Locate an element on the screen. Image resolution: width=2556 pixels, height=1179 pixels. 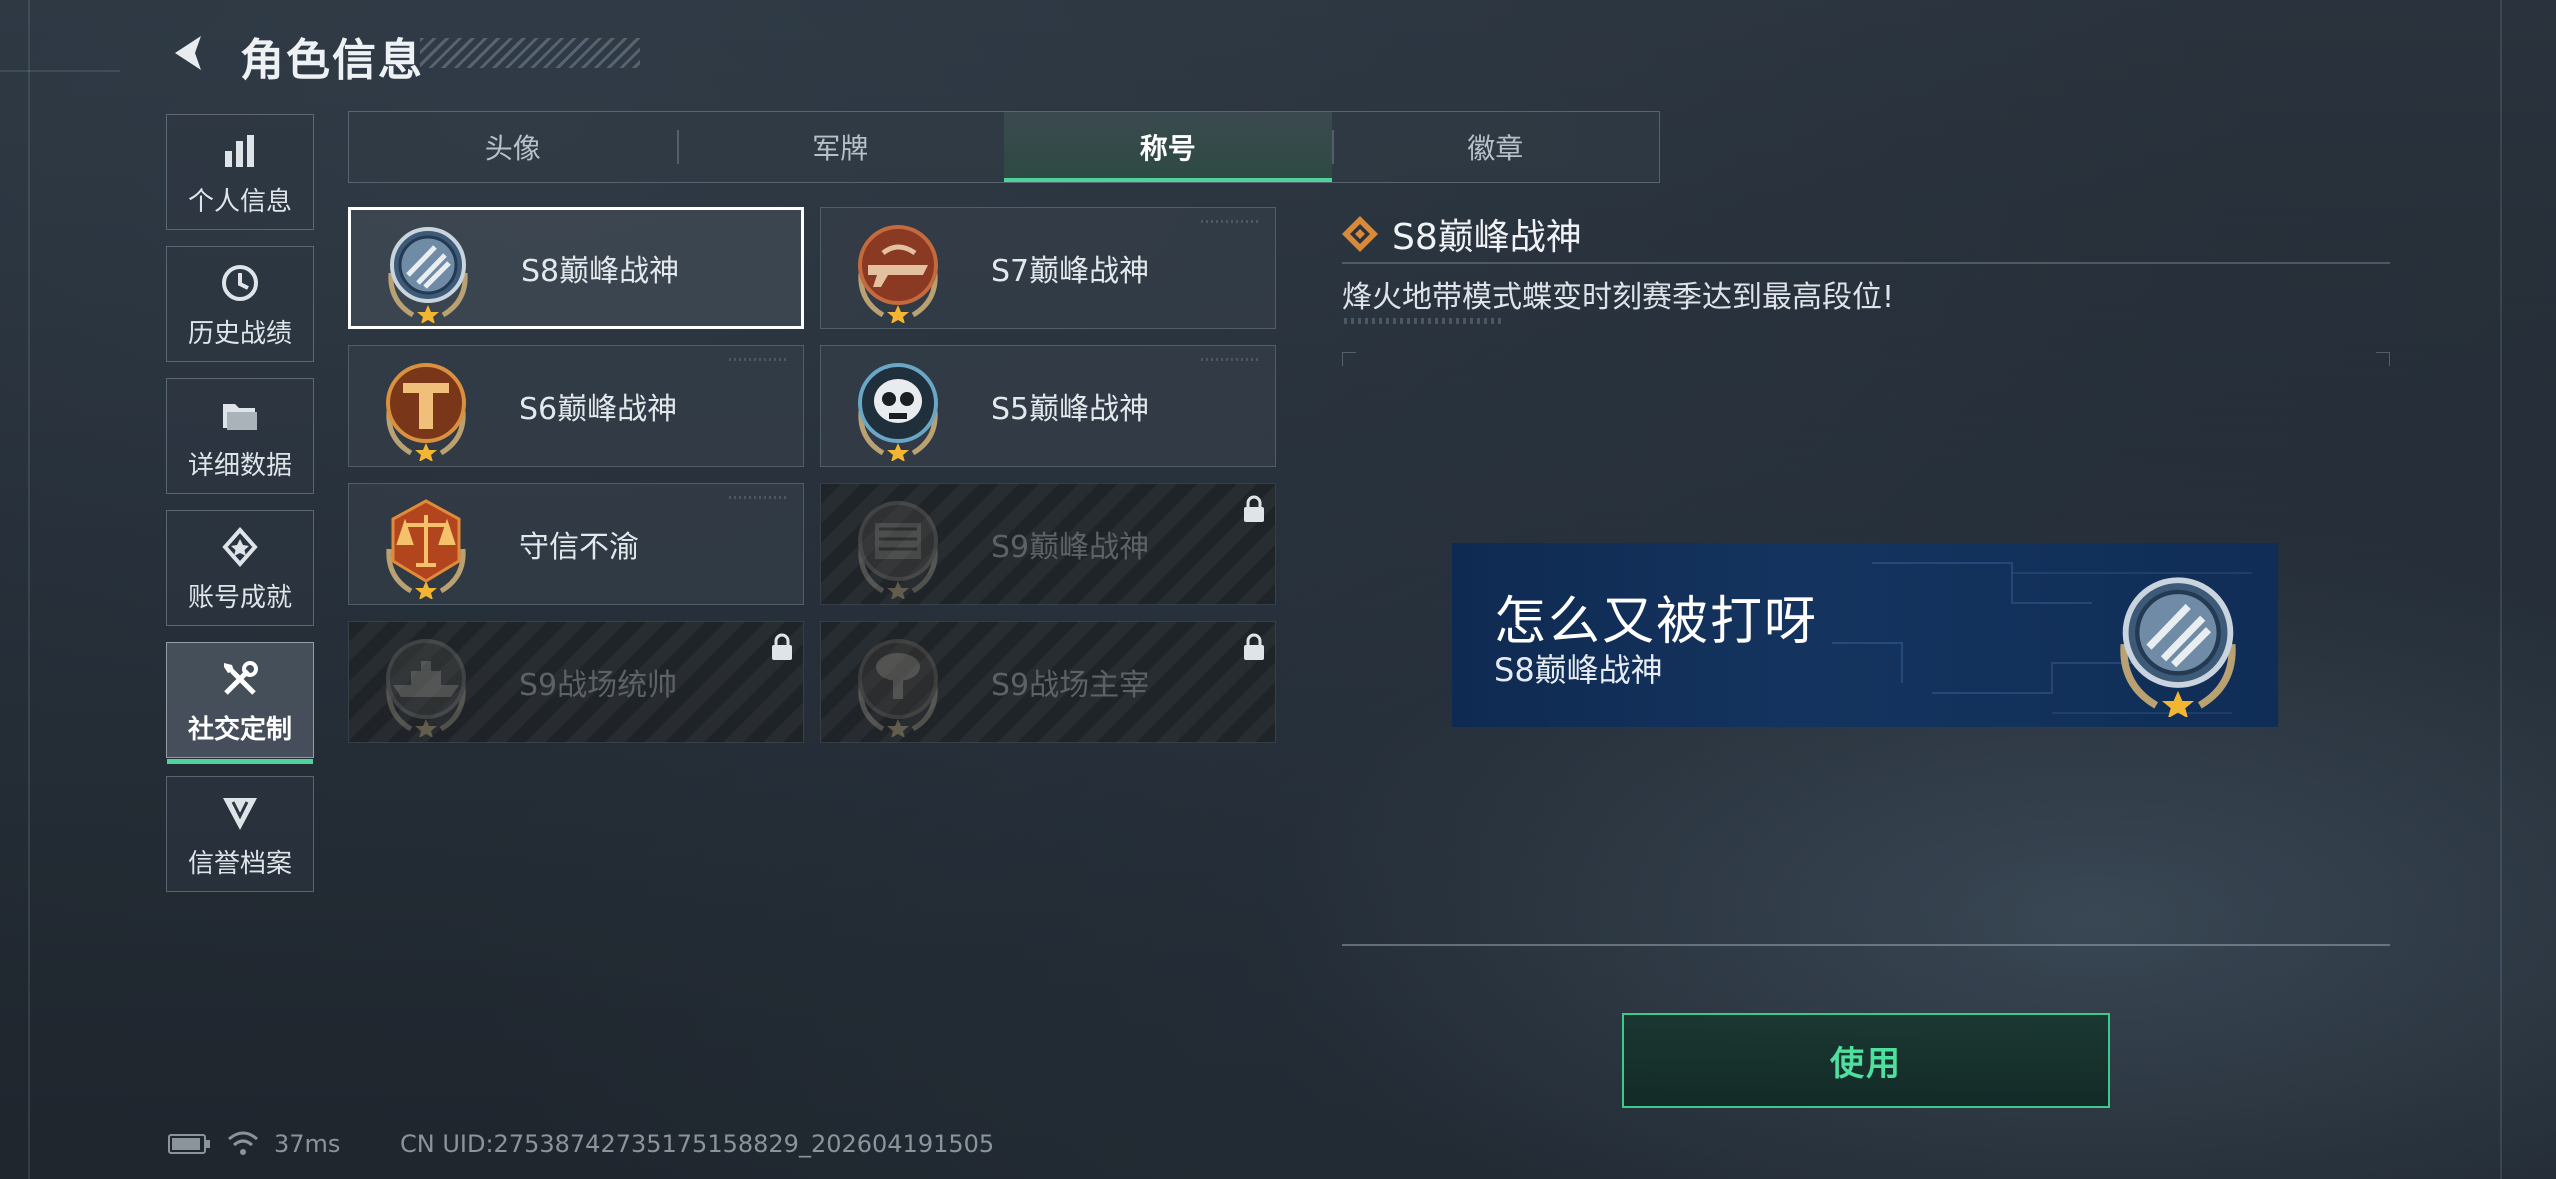
tab-dog-tag: 军牌 is located at coordinates (840, 147).